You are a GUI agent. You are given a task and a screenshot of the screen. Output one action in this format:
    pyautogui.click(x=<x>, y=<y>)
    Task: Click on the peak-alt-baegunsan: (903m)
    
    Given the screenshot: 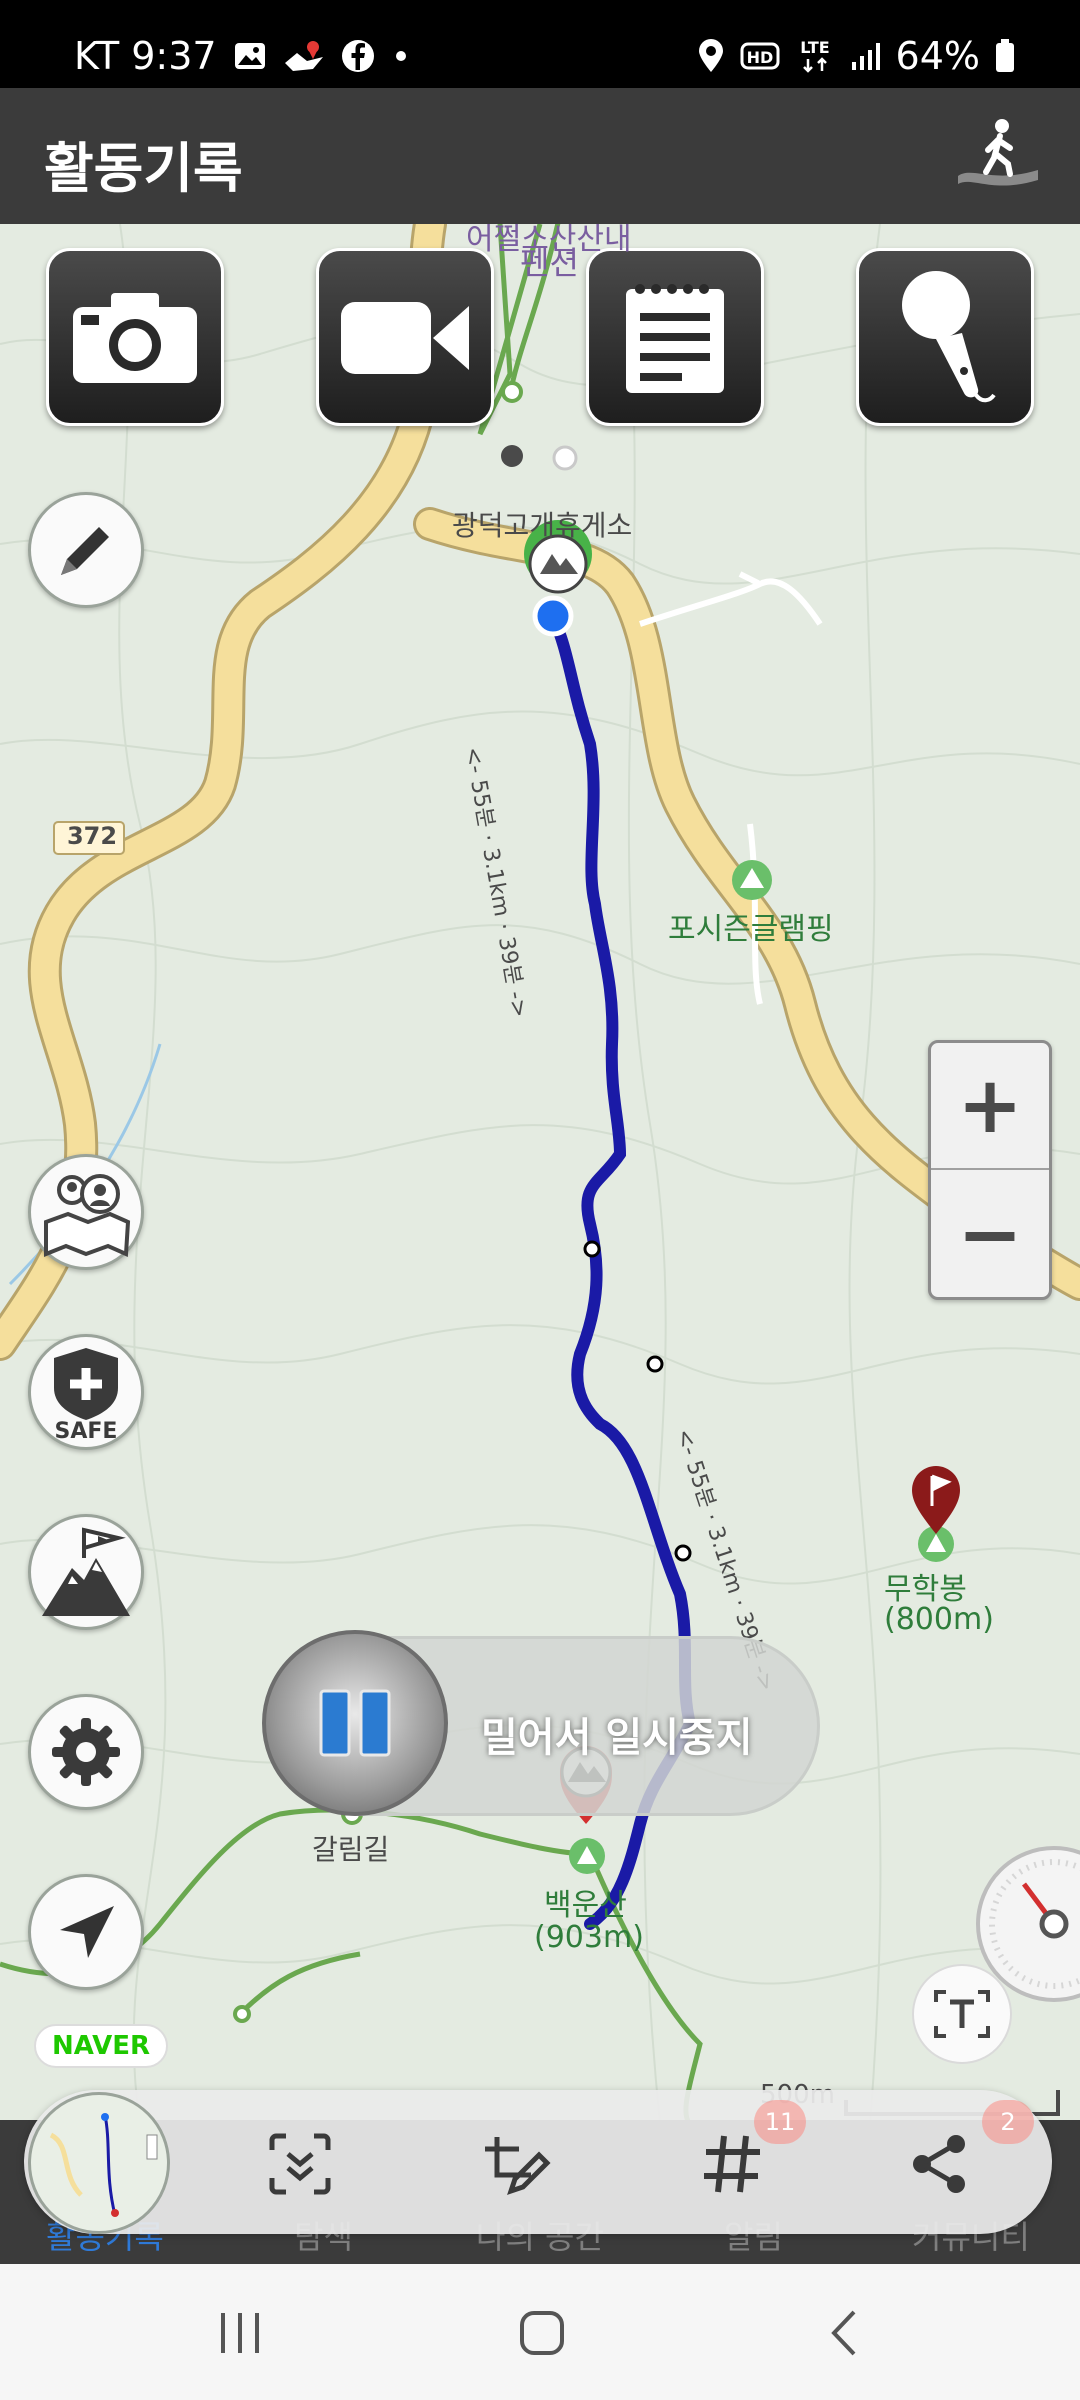 What is the action you would take?
    pyautogui.click(x=589, y=1937)
    